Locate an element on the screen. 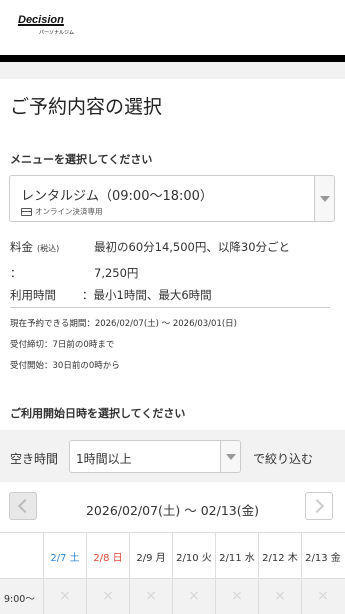  price-label: 料金 (税込) is located at coordinates (35, 247).